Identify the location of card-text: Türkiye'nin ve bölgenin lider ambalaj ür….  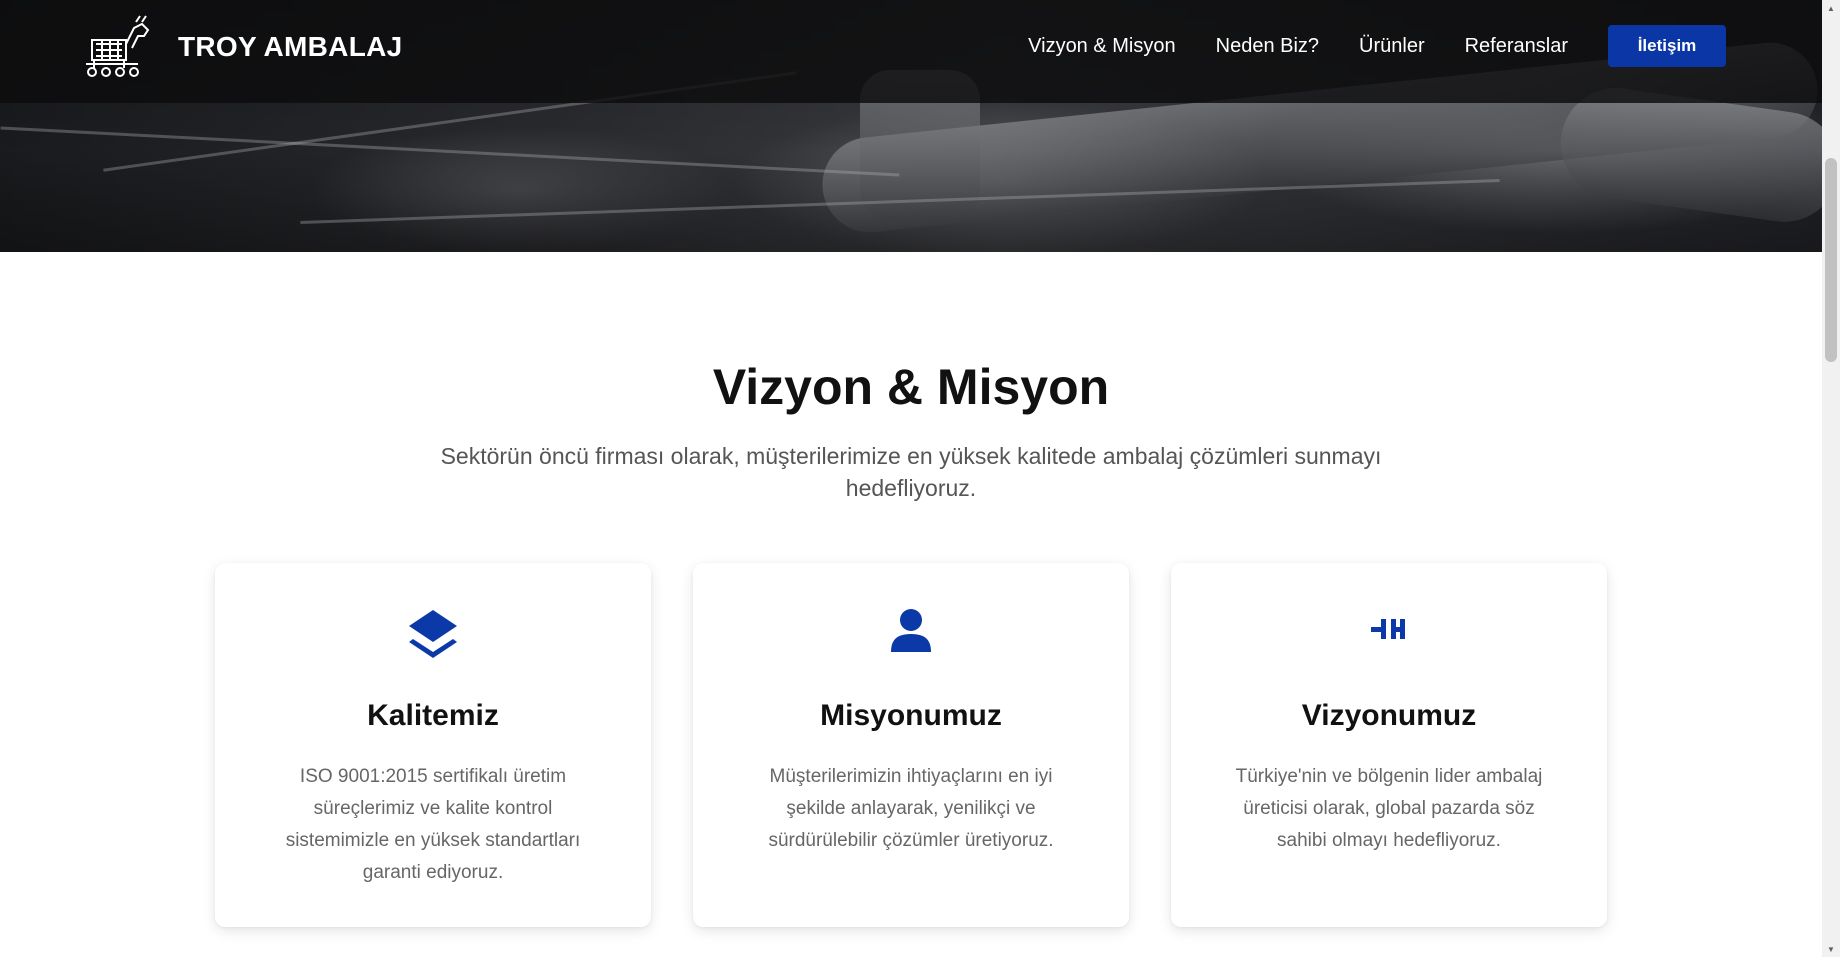
(1389, 808).